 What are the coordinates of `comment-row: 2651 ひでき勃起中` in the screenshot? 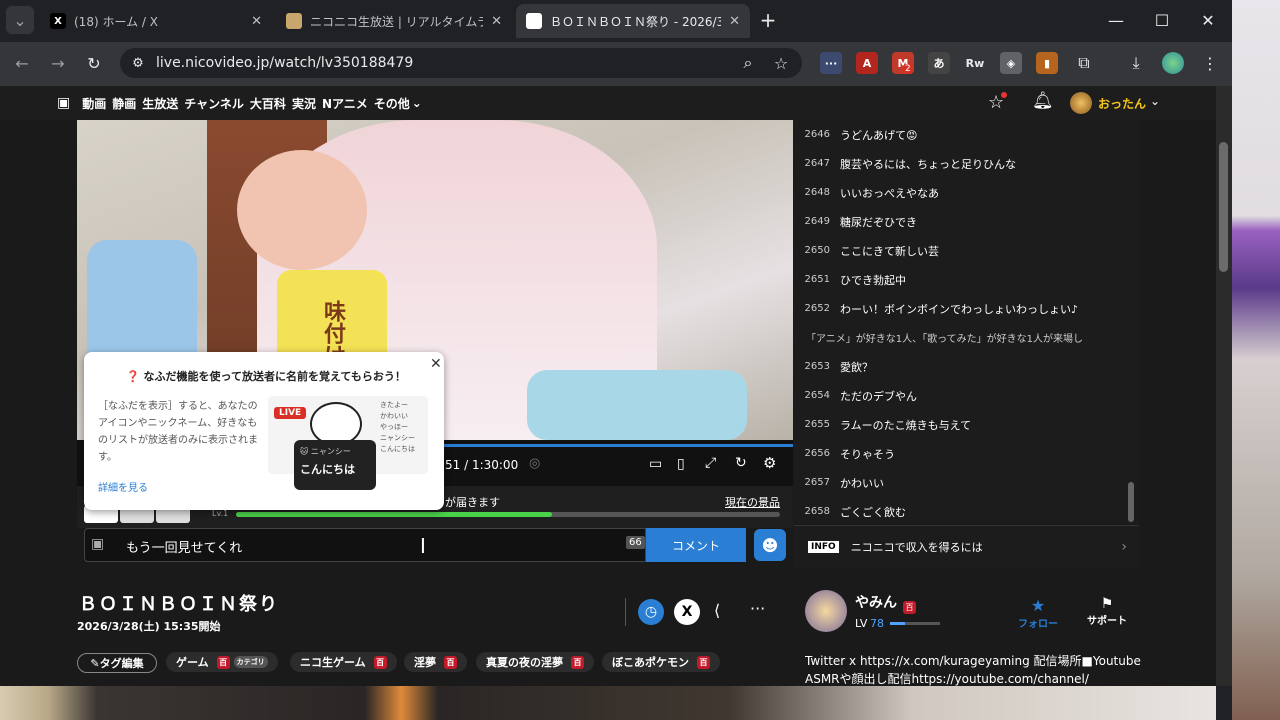 It's located at (966, 279).